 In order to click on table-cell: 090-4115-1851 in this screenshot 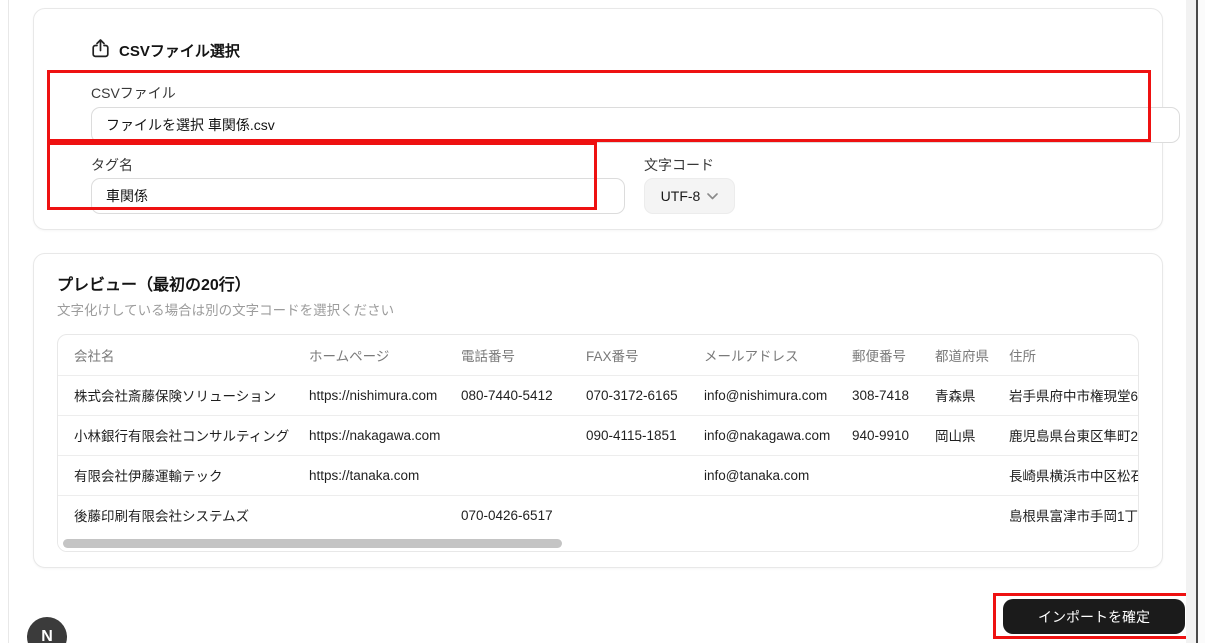, I will do `click(629, 434)`.